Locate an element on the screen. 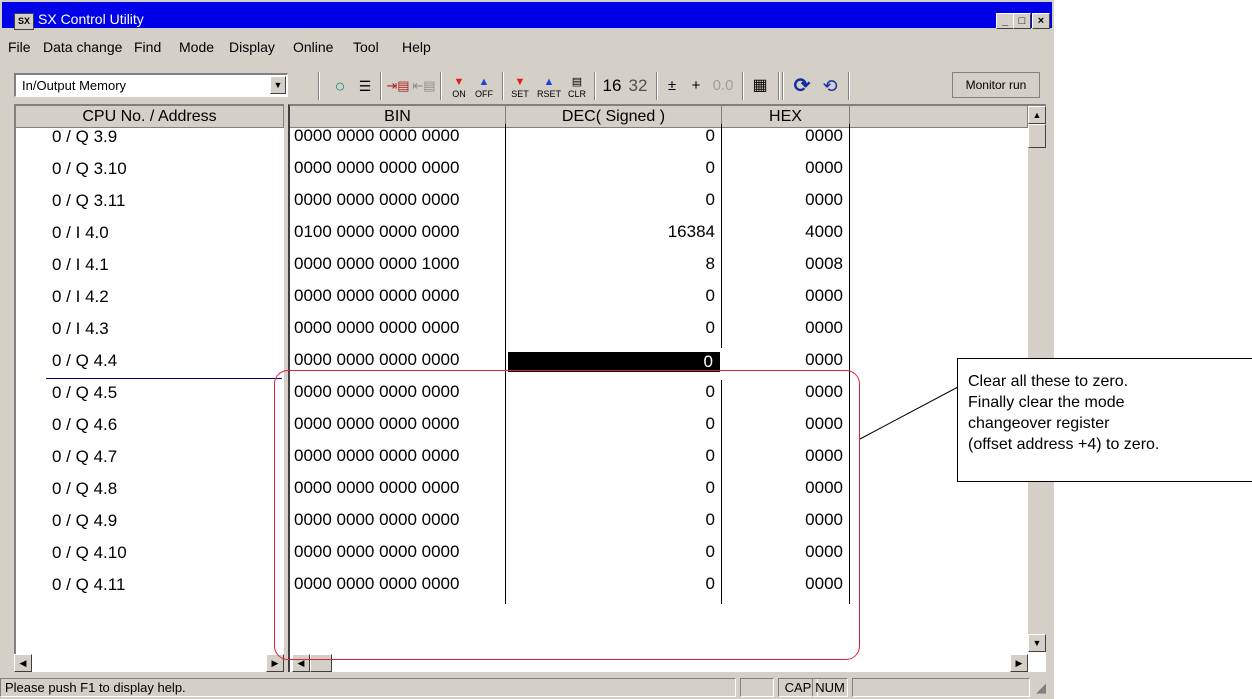  bin-cell: 0100 0000 0000 0000 is located at coordinates (398, 236).